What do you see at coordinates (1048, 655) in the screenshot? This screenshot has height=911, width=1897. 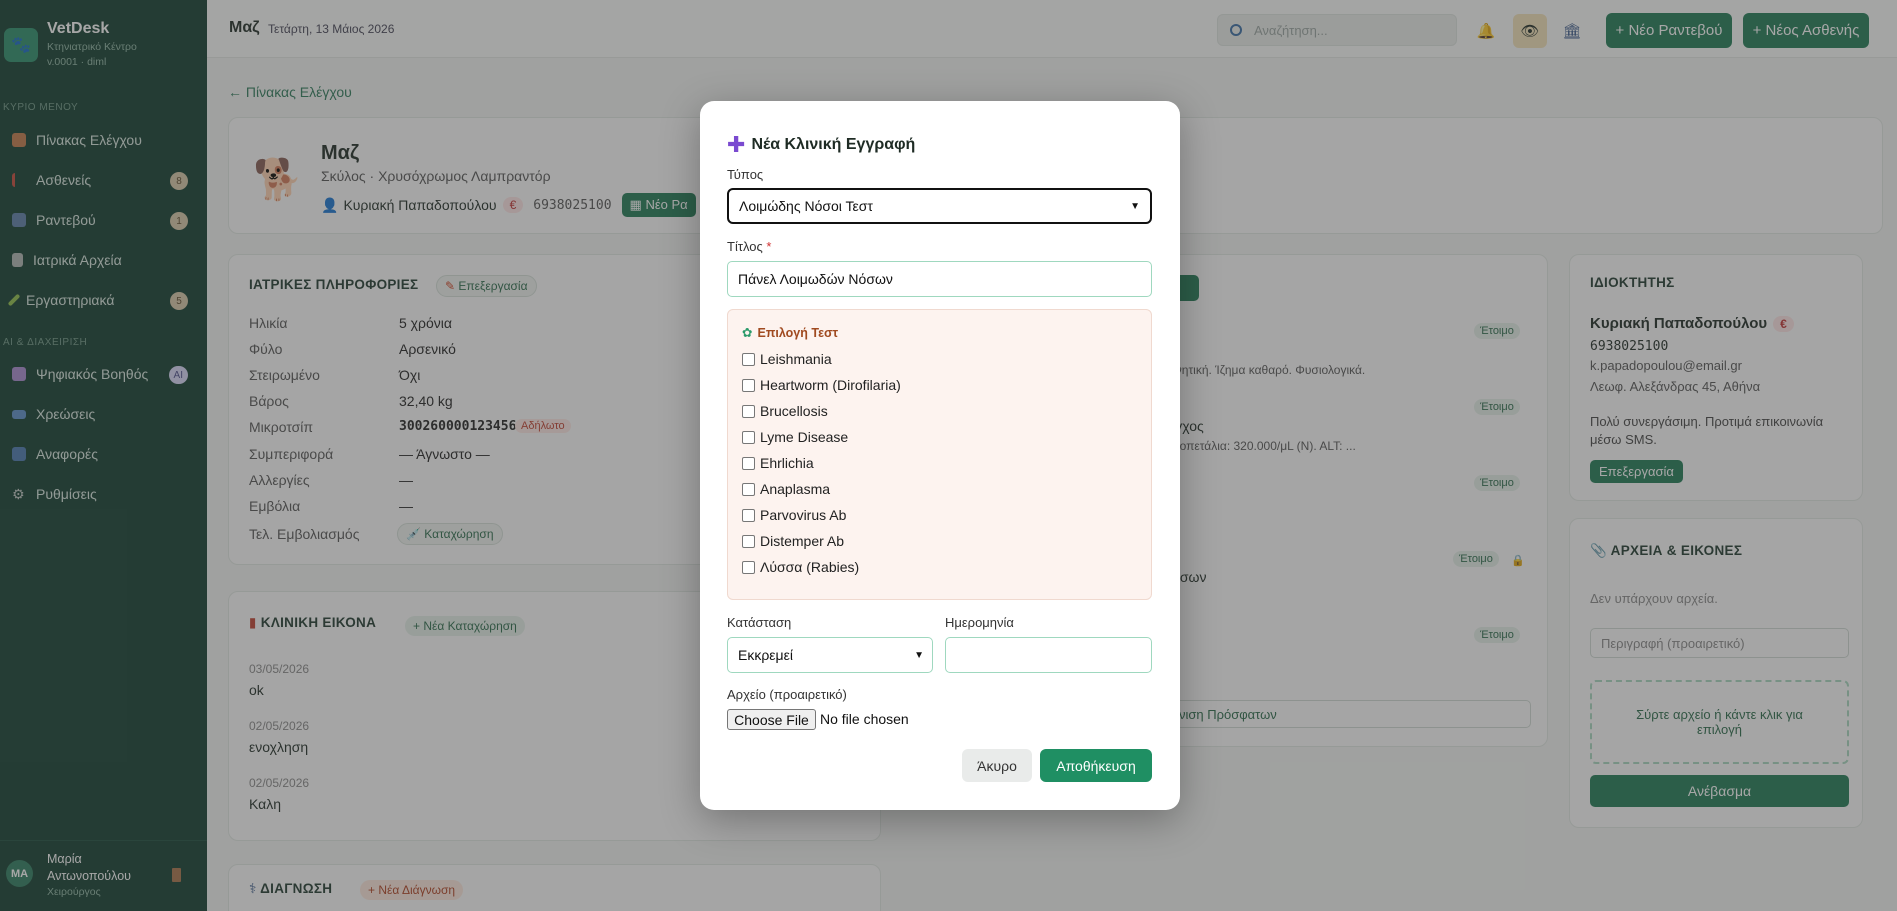 I see `date-input` at bounding box center [1048, 655].